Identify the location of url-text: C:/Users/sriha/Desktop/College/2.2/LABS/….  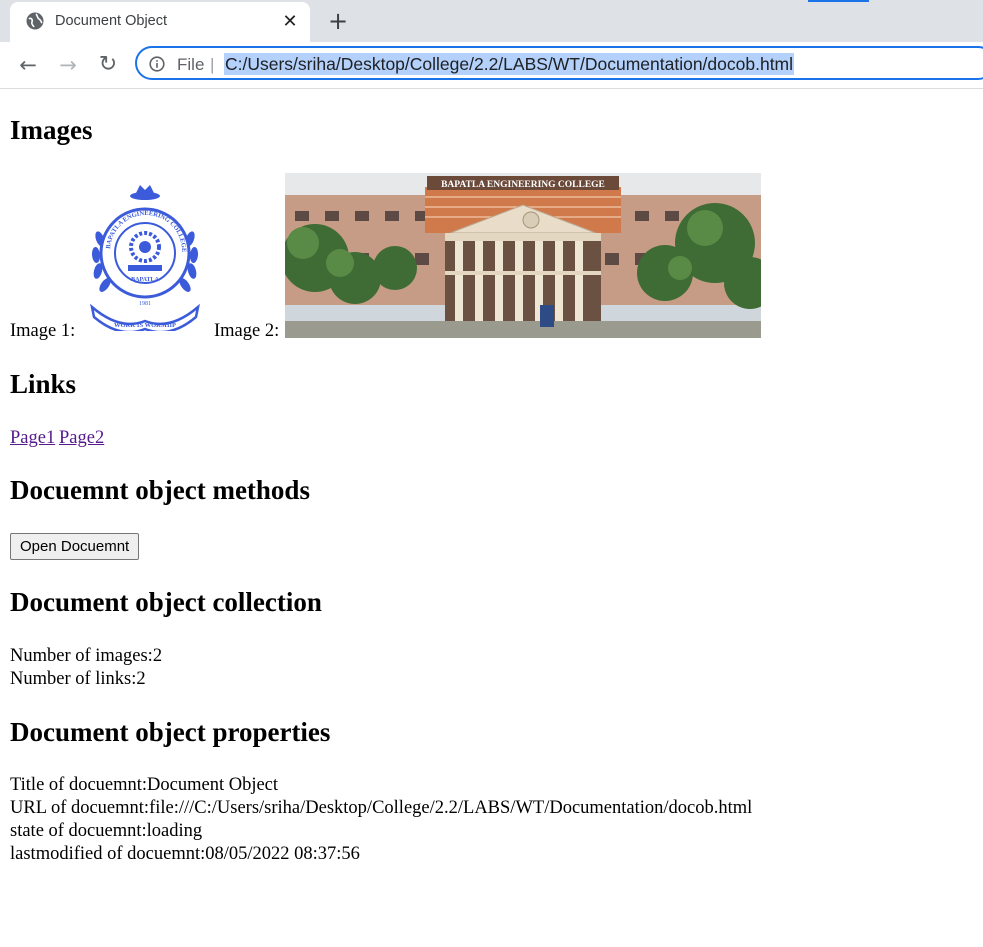
(509, 64).